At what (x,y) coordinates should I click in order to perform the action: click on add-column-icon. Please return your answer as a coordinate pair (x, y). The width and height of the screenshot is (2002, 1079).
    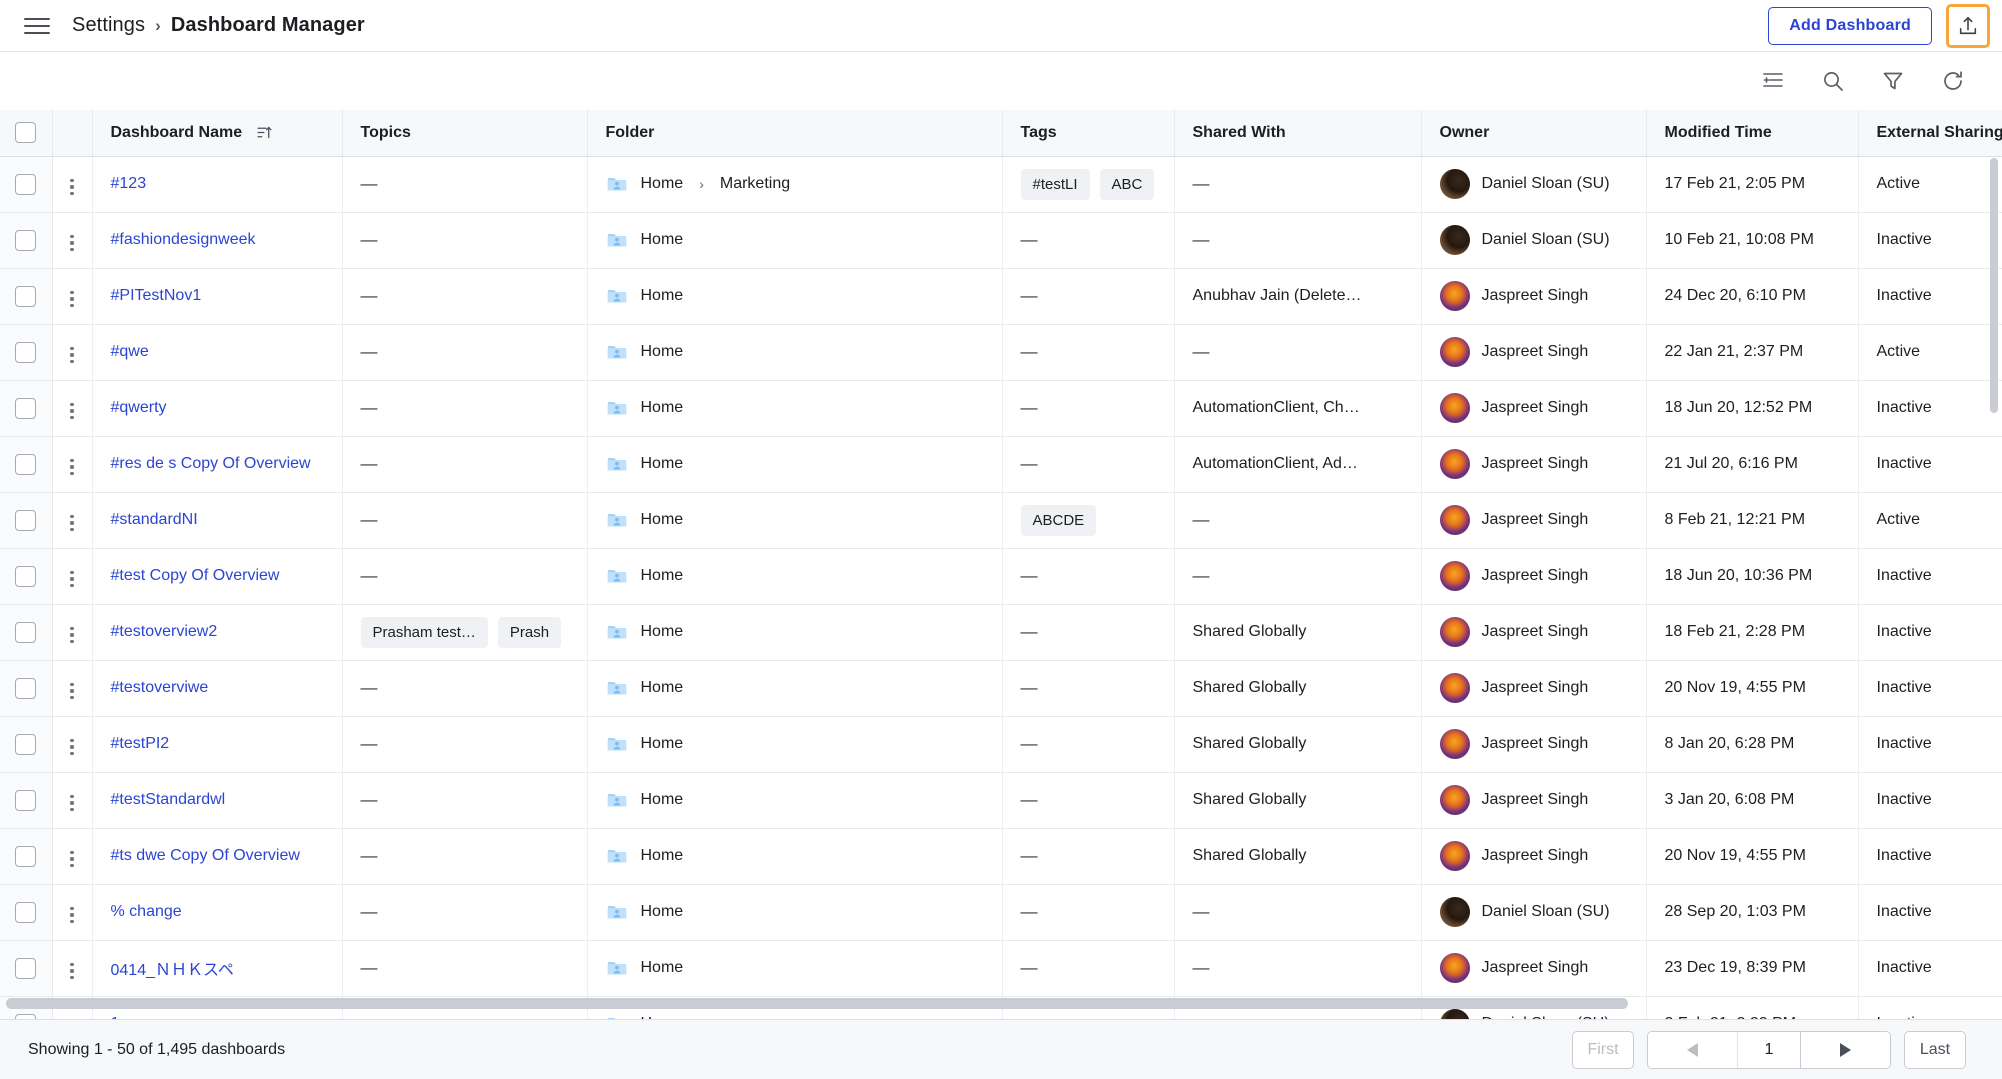
    Looking at the image, I should click on (1773, 81).